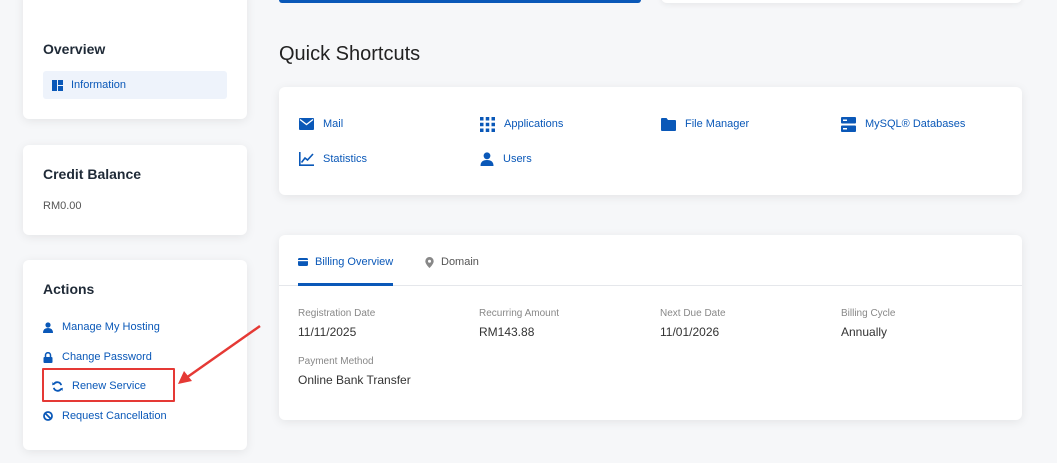  Describe the element at coordinates (57, 85) in the screenshot. I see `dashboard-icon` at that location.